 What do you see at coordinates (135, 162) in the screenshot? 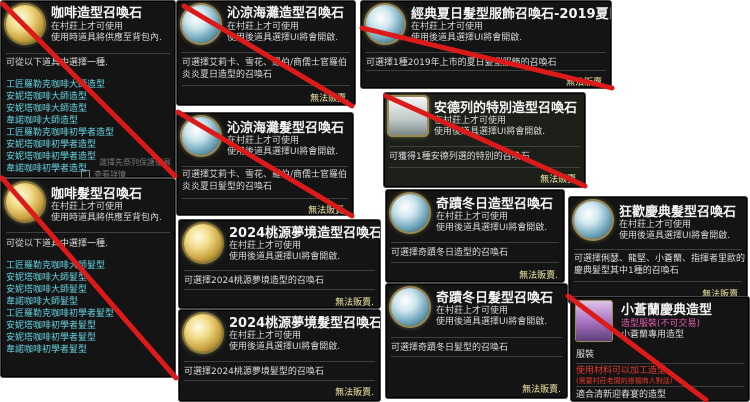
I see `protect-item-option: 選擇先祭列保護道具` at bounding box center [135, 162].